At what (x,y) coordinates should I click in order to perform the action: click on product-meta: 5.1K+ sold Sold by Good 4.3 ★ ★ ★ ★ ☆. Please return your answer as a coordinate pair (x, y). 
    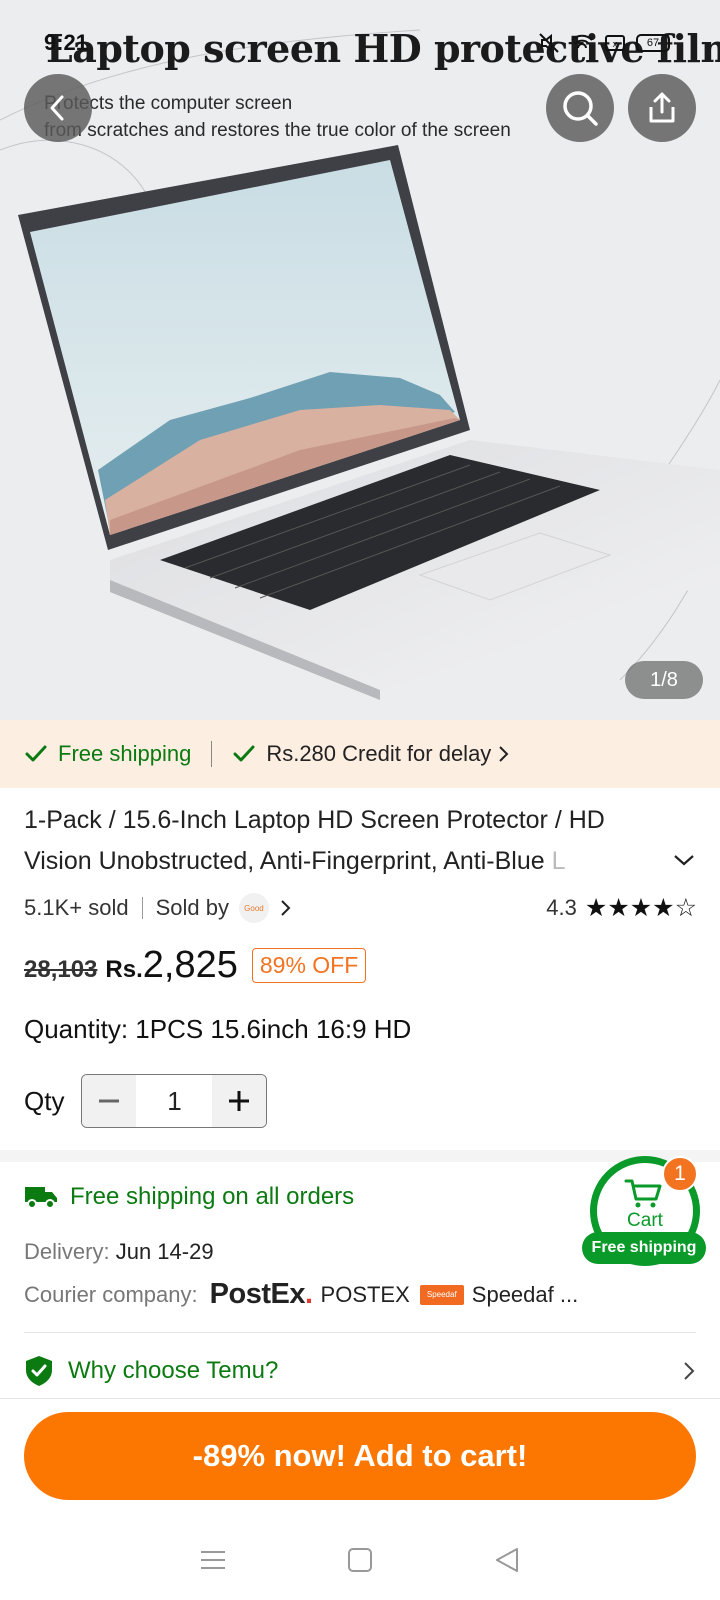
    Looking at the image, I should click on (360, 908).